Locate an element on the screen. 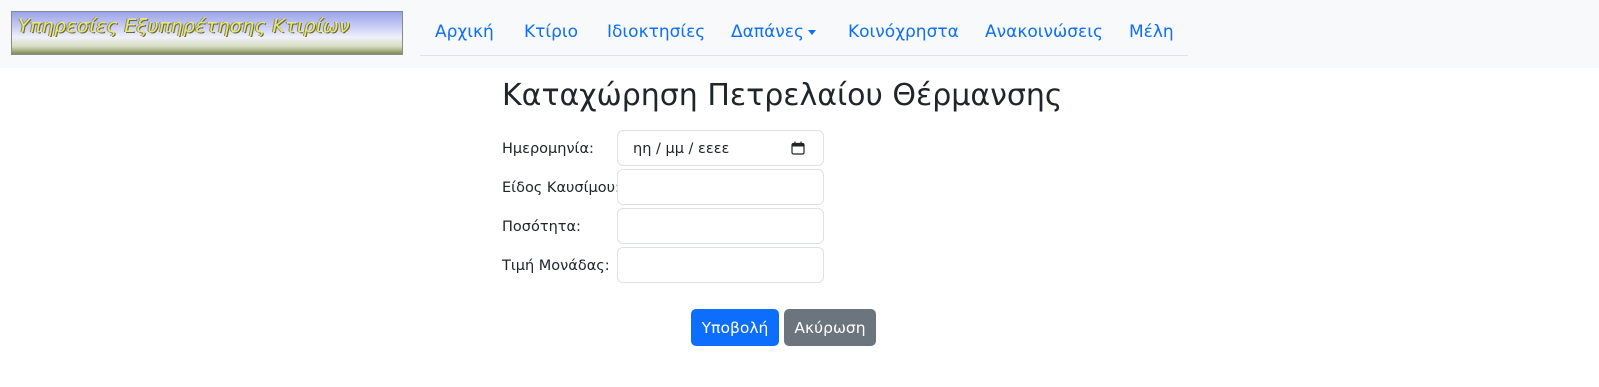 The width and height of the screenshot is (1599, 387). nav-link-building: Κτίριο is located at coordinates (551, 32).